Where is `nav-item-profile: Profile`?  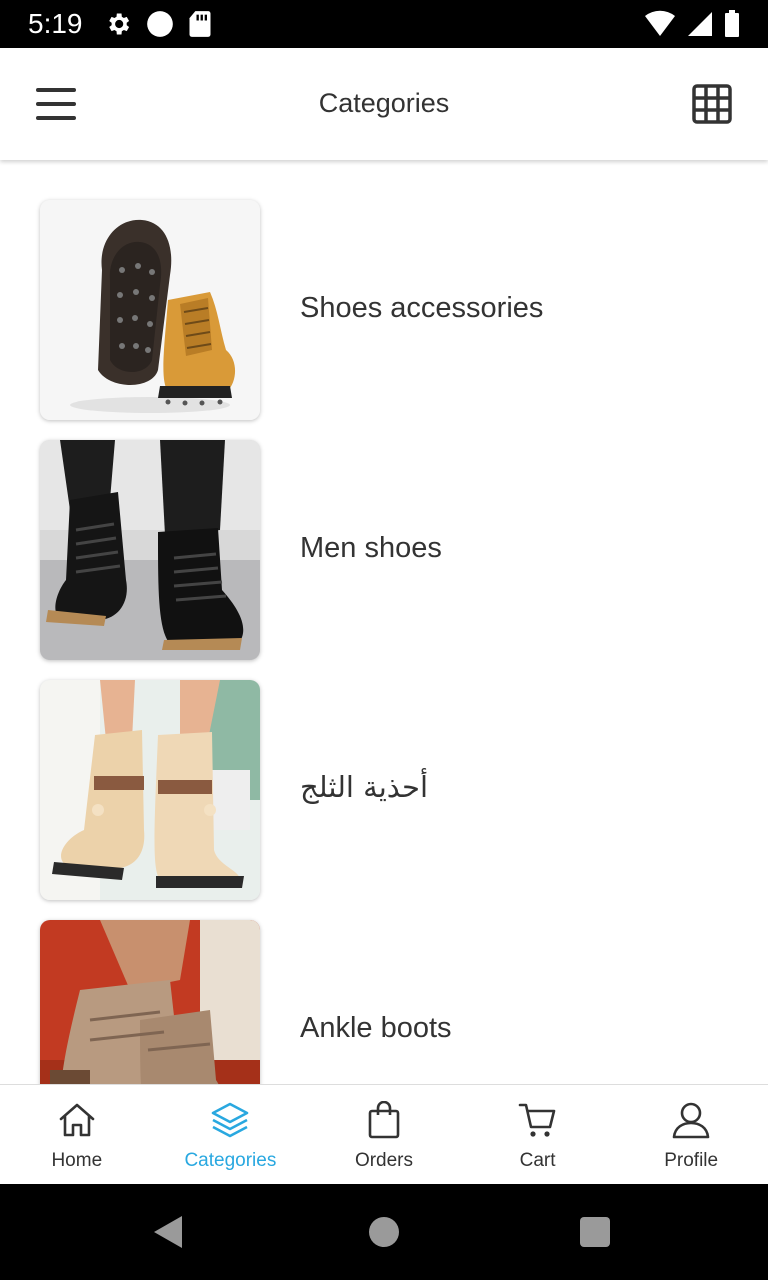
nav-item-profile: Profile is located at coordinates (691, 1135).